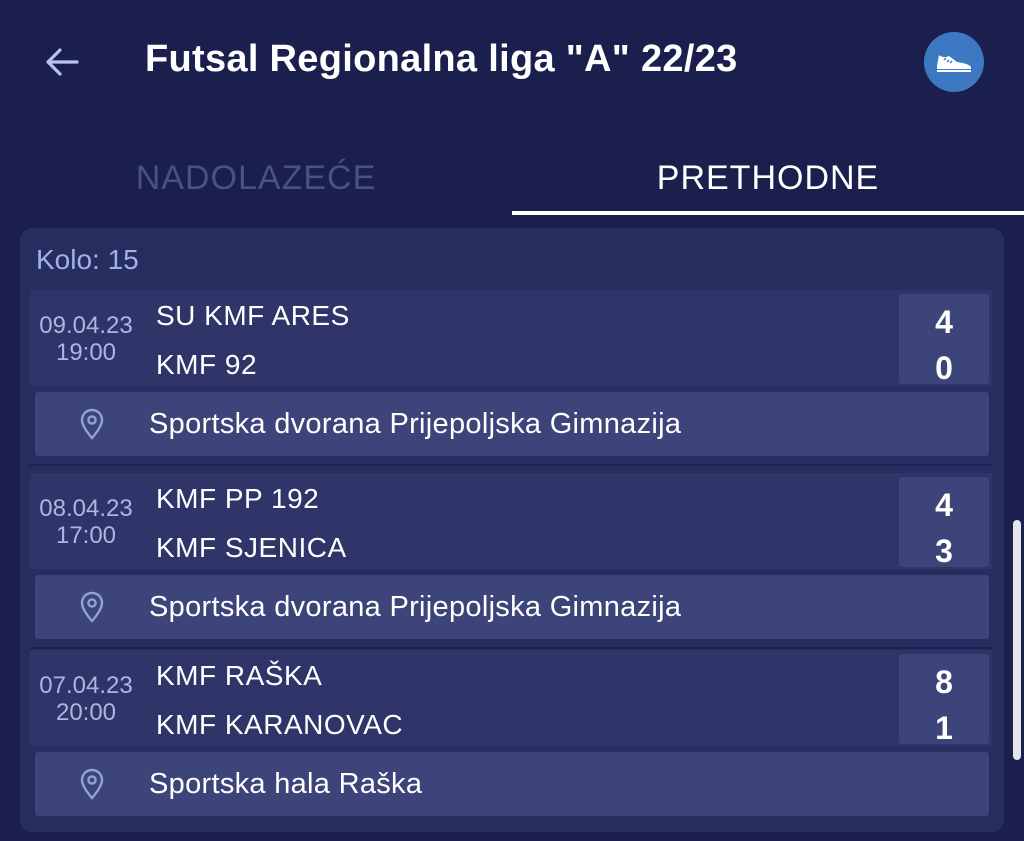 The image size is (1024, 841). I want to click on scrollbar, so click(1017, 640).